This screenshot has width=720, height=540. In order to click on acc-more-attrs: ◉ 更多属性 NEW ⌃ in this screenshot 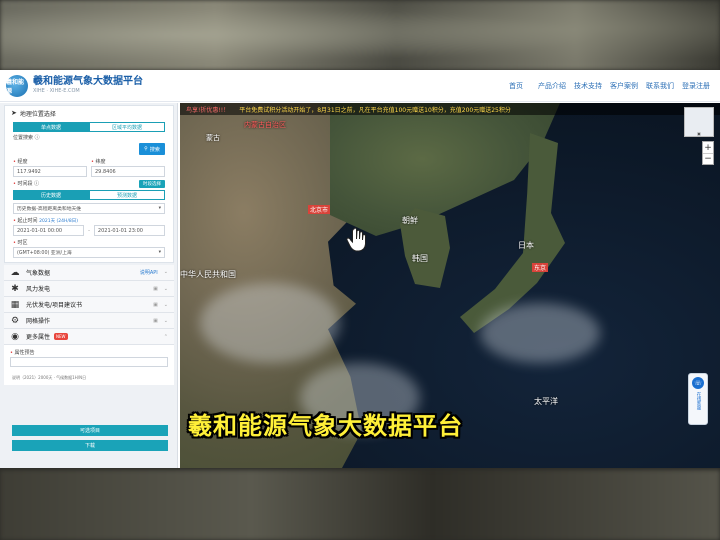, I will do `click(89, 337)`.